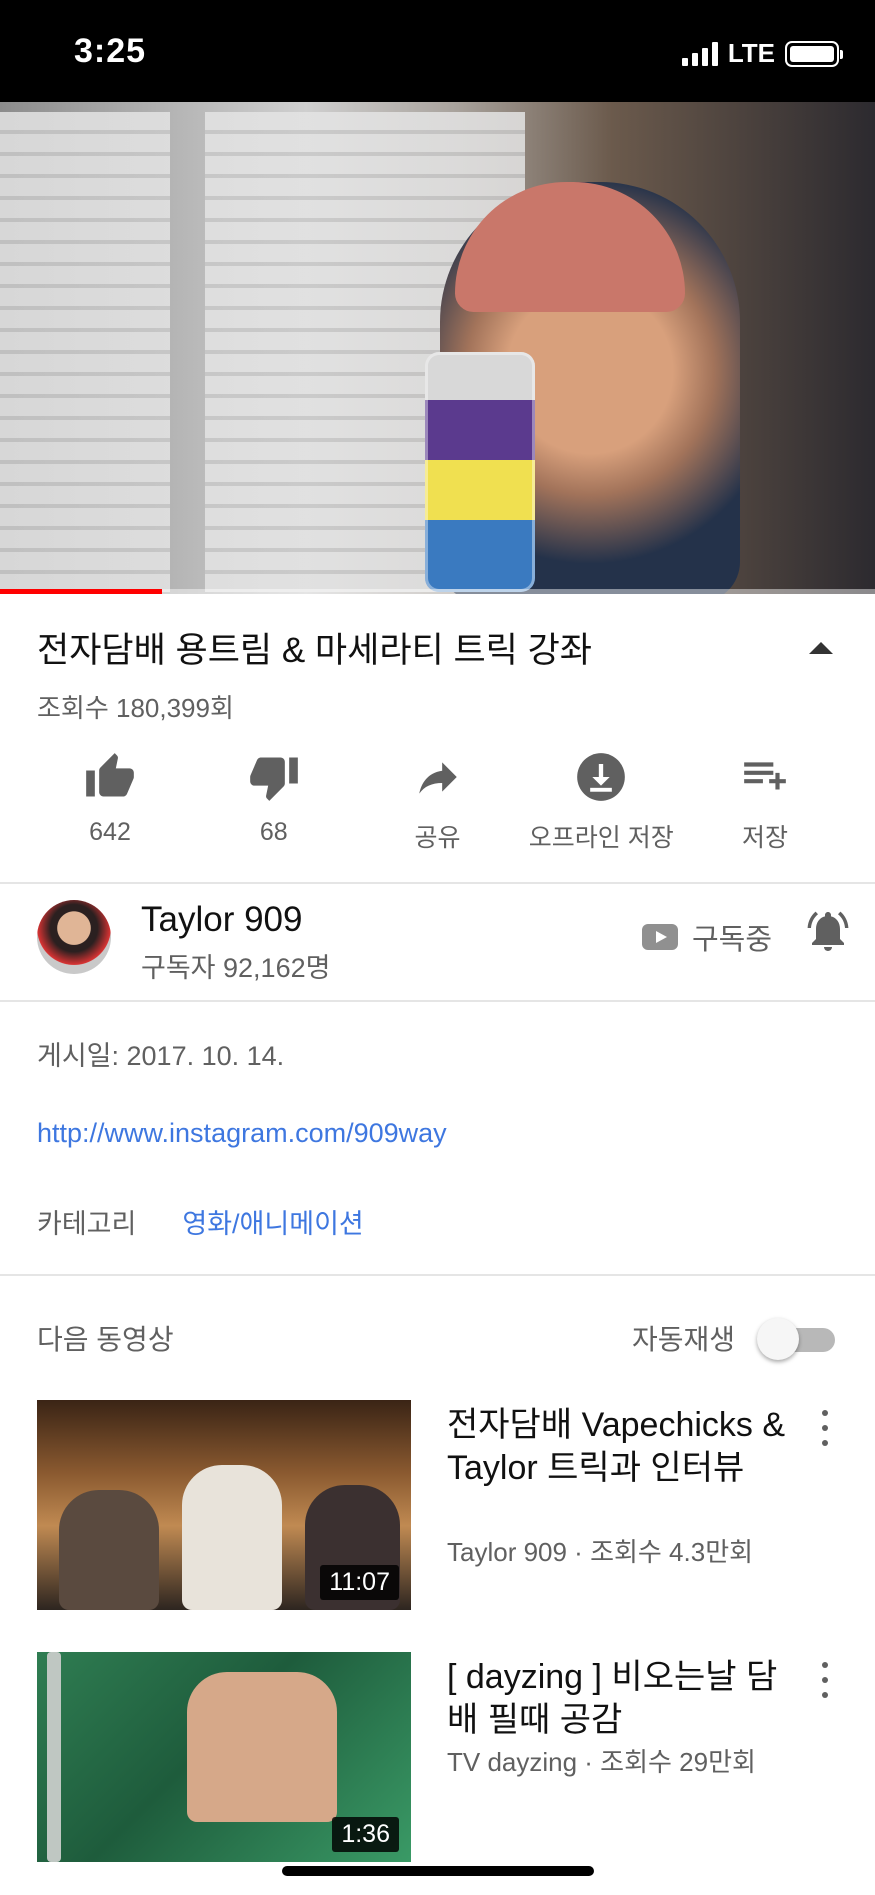 The width and height of the screenshot is (875, 1895). Describe the element at coordinates (617, 1447) in the screenshot. I see `video-title: 전자담배 Vapechicks & Taylor 트릭과 인터뷰` at that location.